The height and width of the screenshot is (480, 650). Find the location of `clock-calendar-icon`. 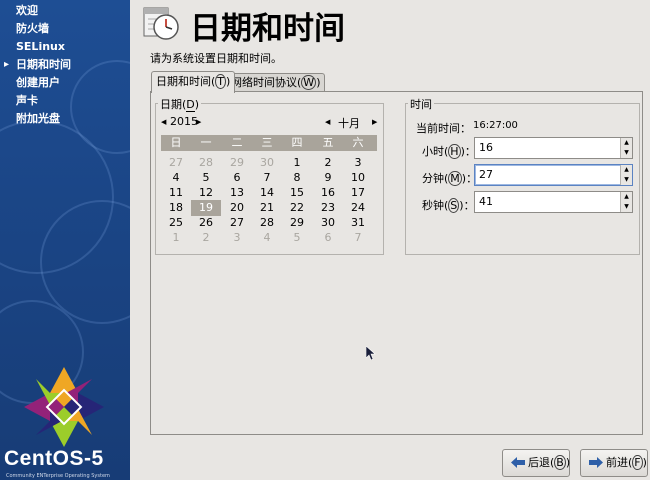

clock-calendar-icon is located at coordinates (161, 23).